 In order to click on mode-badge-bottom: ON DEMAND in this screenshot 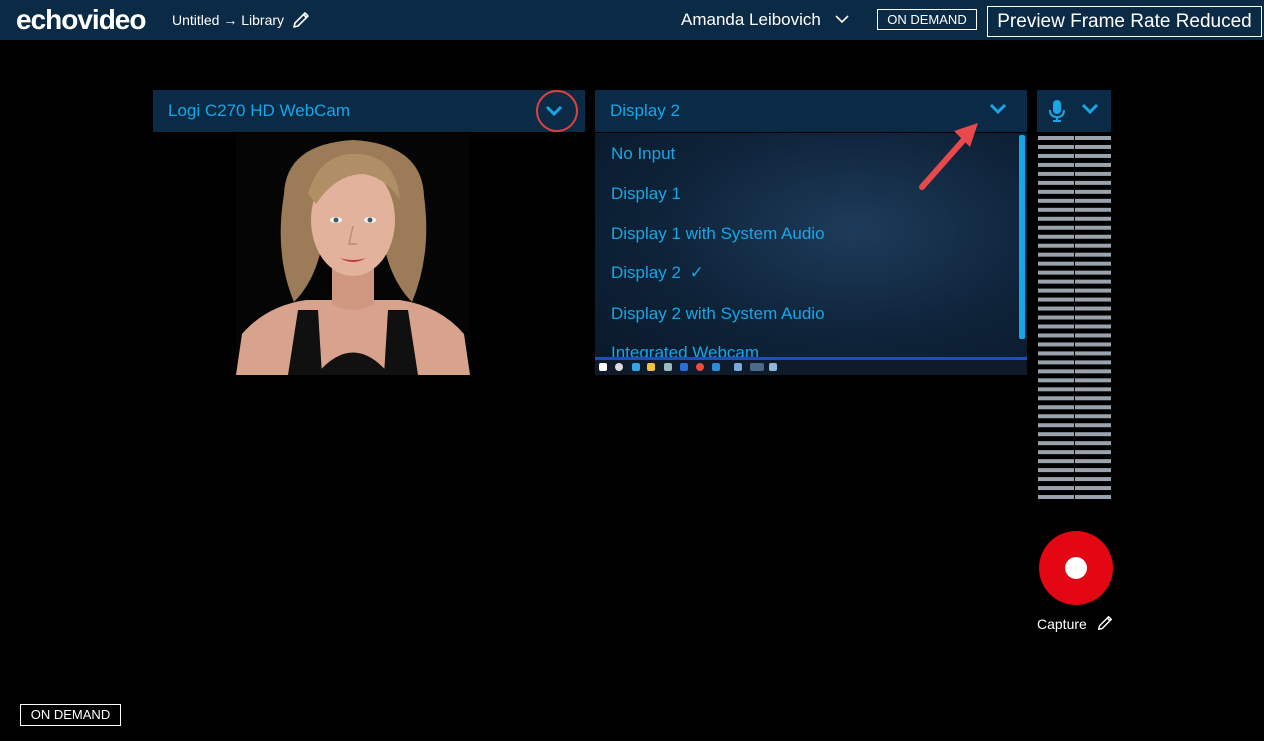, I will do `click(70, 715)`.